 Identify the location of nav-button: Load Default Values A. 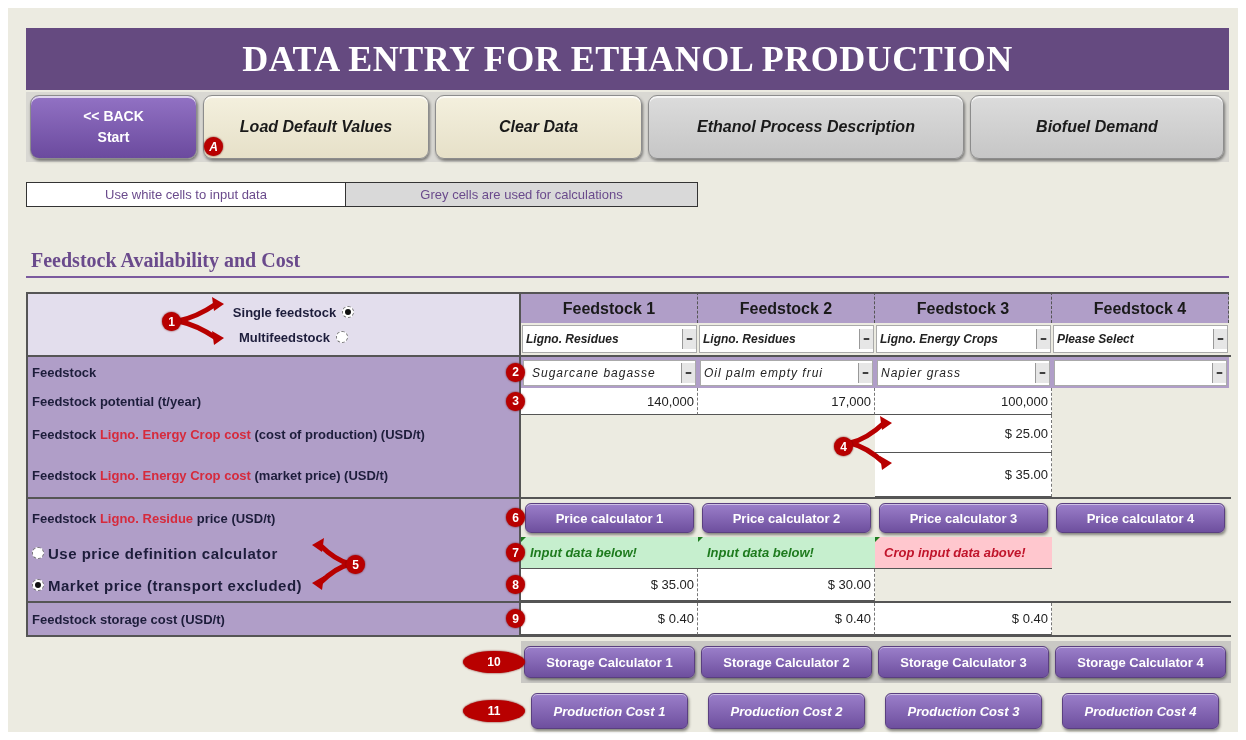
(316, 127).